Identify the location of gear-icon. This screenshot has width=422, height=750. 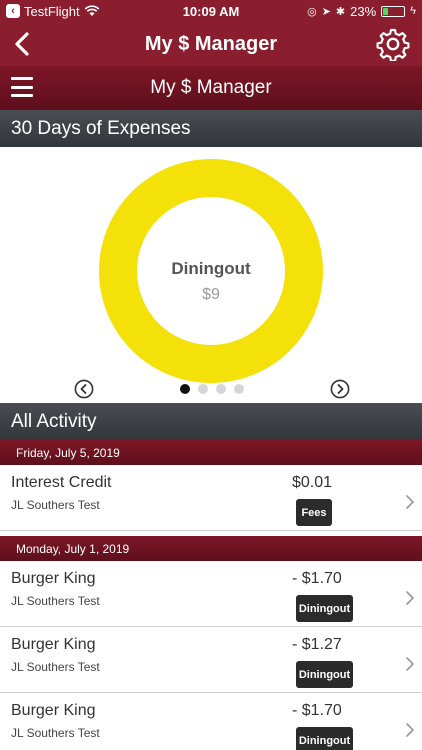
(393, 44).